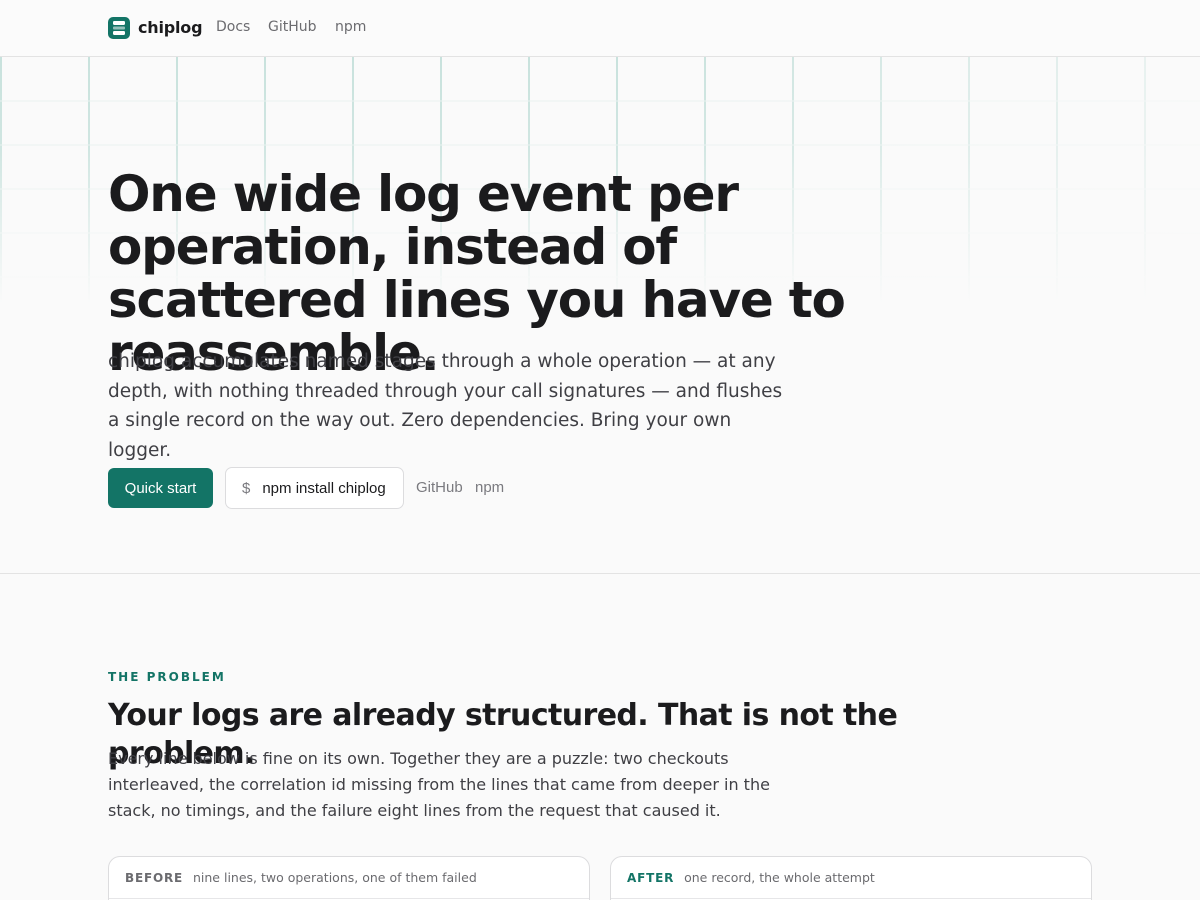 This screenshot has width=1200, height=900. Describe the element at coordinates (779, 877) in the screenshot. I see `after-caption: one record, the whole attempt` at that location.